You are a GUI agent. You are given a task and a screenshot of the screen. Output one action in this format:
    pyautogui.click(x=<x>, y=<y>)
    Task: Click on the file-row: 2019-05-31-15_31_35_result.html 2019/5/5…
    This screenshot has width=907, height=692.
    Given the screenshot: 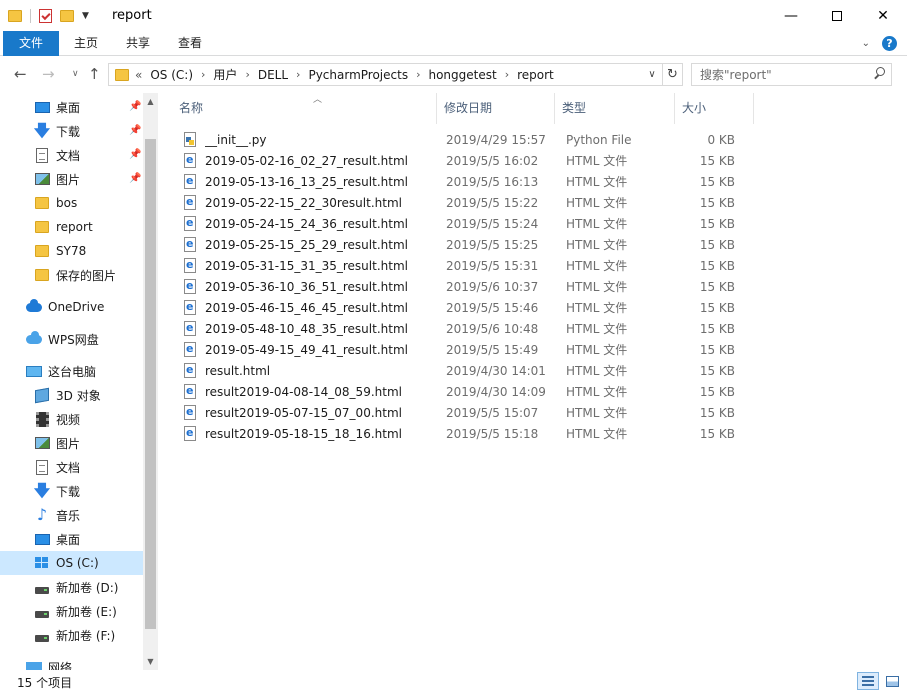 What is the action you would take?
    pyautogui.click(x=468, y=265)
    